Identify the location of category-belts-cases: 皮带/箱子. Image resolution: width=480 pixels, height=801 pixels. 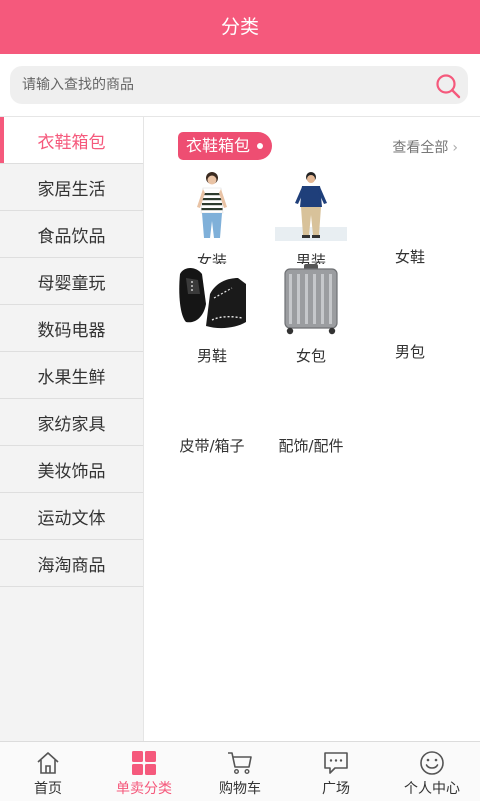
(212, 407).